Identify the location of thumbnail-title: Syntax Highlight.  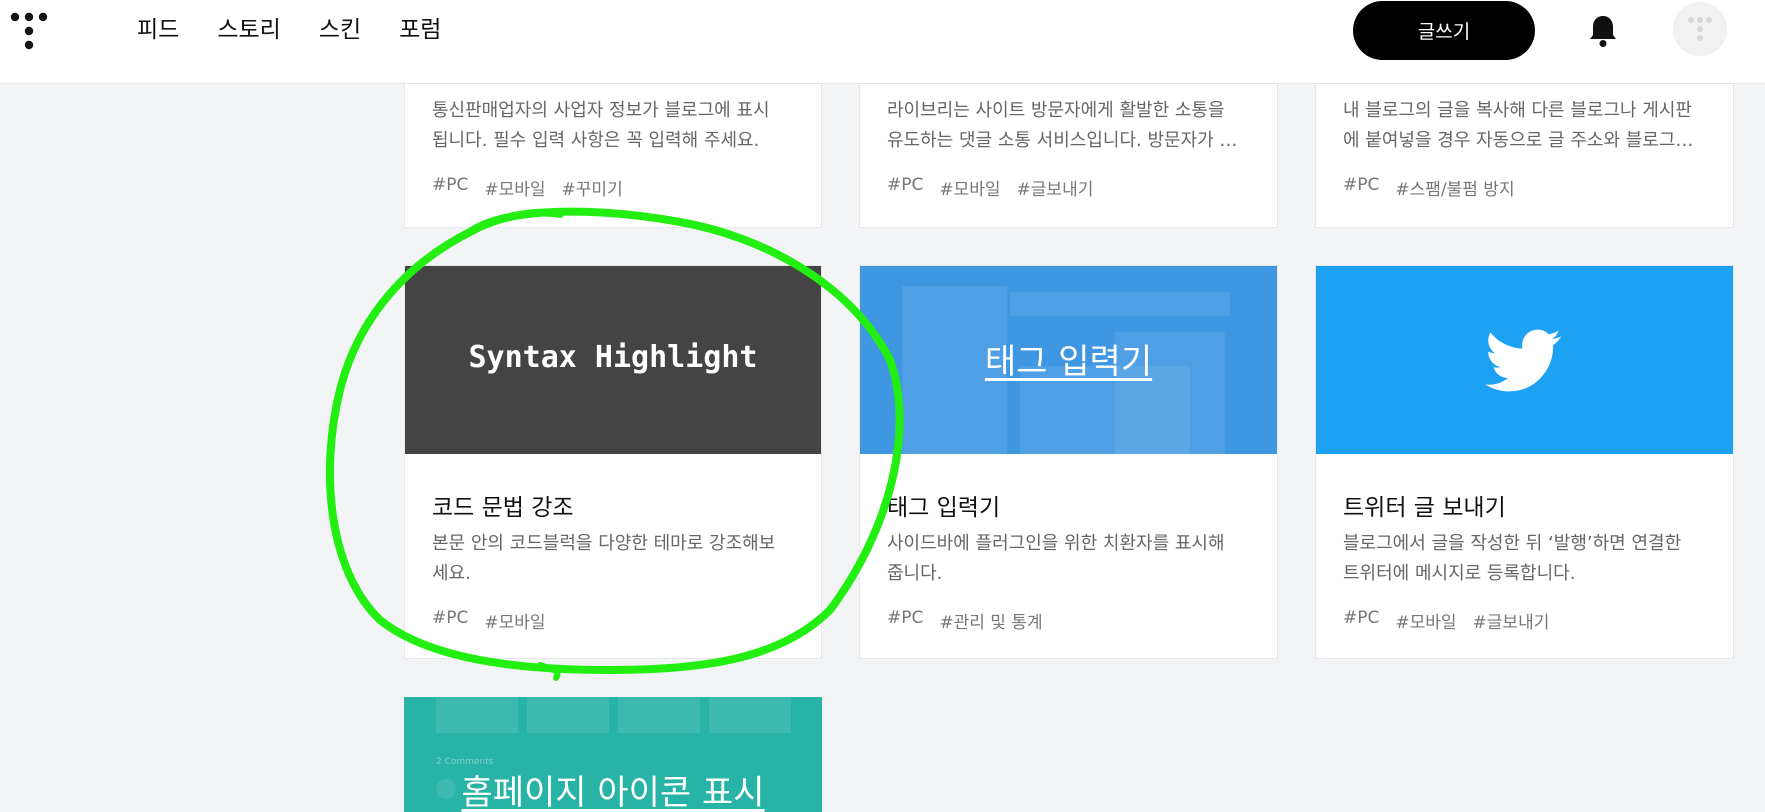
(613, 357).